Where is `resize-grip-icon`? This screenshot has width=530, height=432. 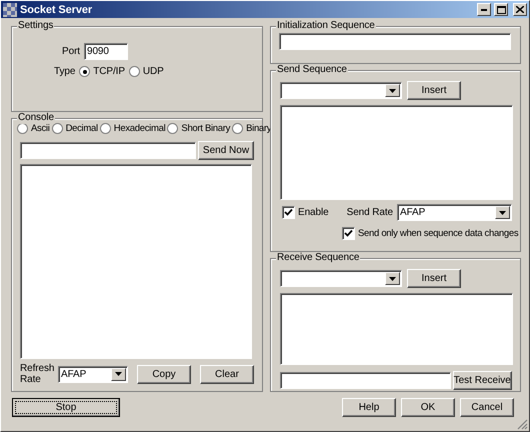 resize-grip-icon is located at coordinates (522, 424).